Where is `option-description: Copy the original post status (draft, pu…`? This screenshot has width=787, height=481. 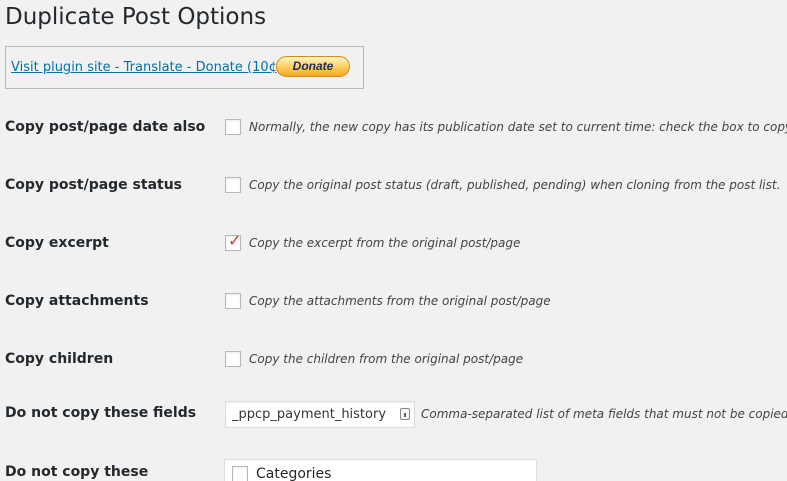 option-description: Copy the original post status (draft, pu… is located at coordinates (515, 185).